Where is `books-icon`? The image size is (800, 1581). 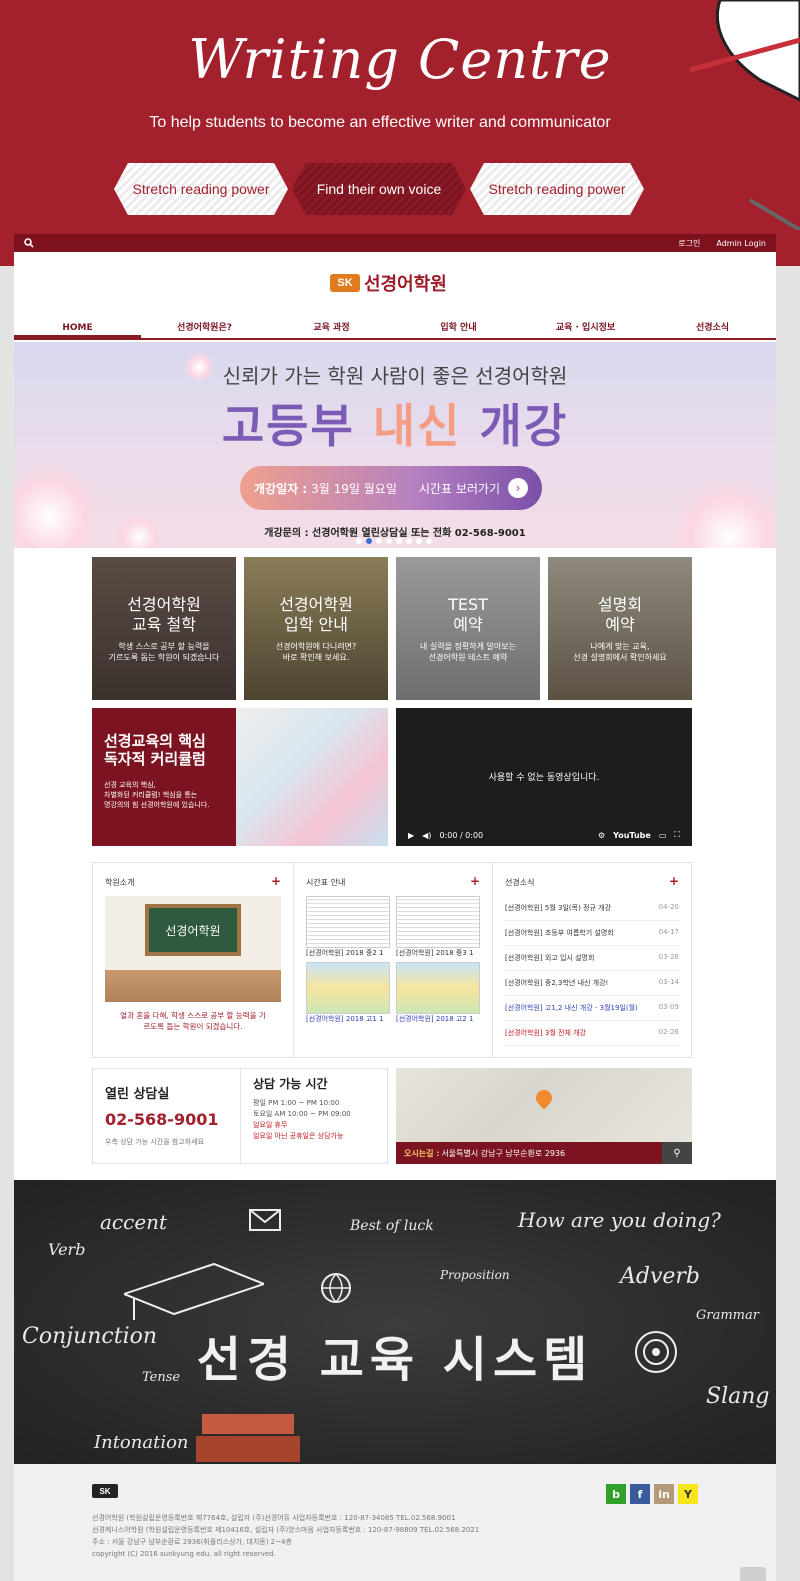
books-icon is located at coordinates (248, 1438).